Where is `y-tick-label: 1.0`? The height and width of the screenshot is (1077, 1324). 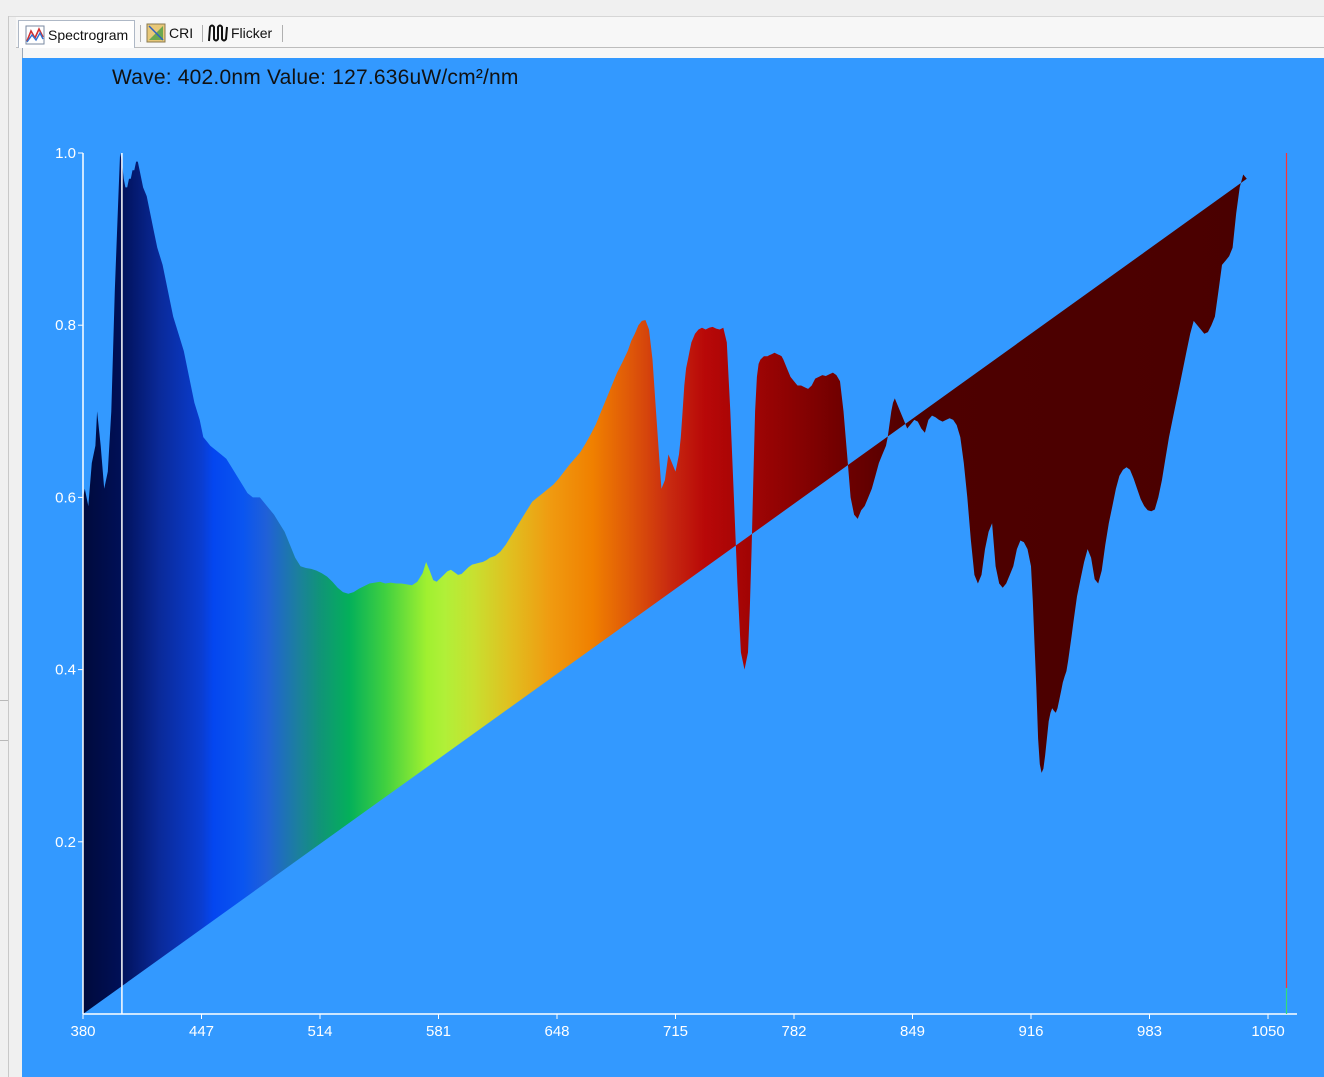 y-tick-label: 1.0 is located at coordinates (65, 153).